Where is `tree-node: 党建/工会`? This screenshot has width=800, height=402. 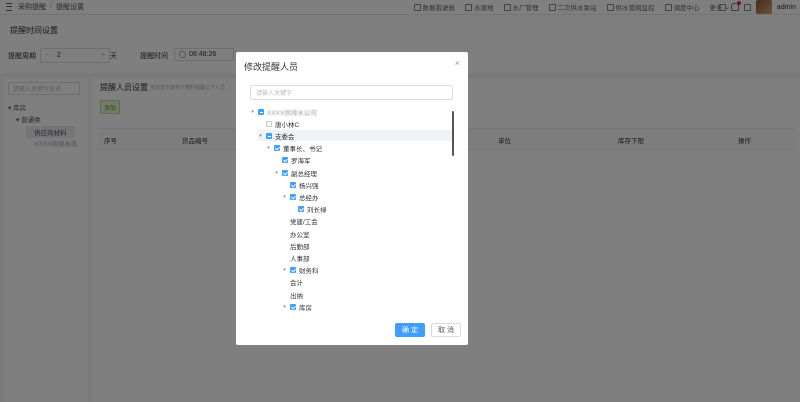 tree-node: 党建/工会 is located at coordinates (368, 221).